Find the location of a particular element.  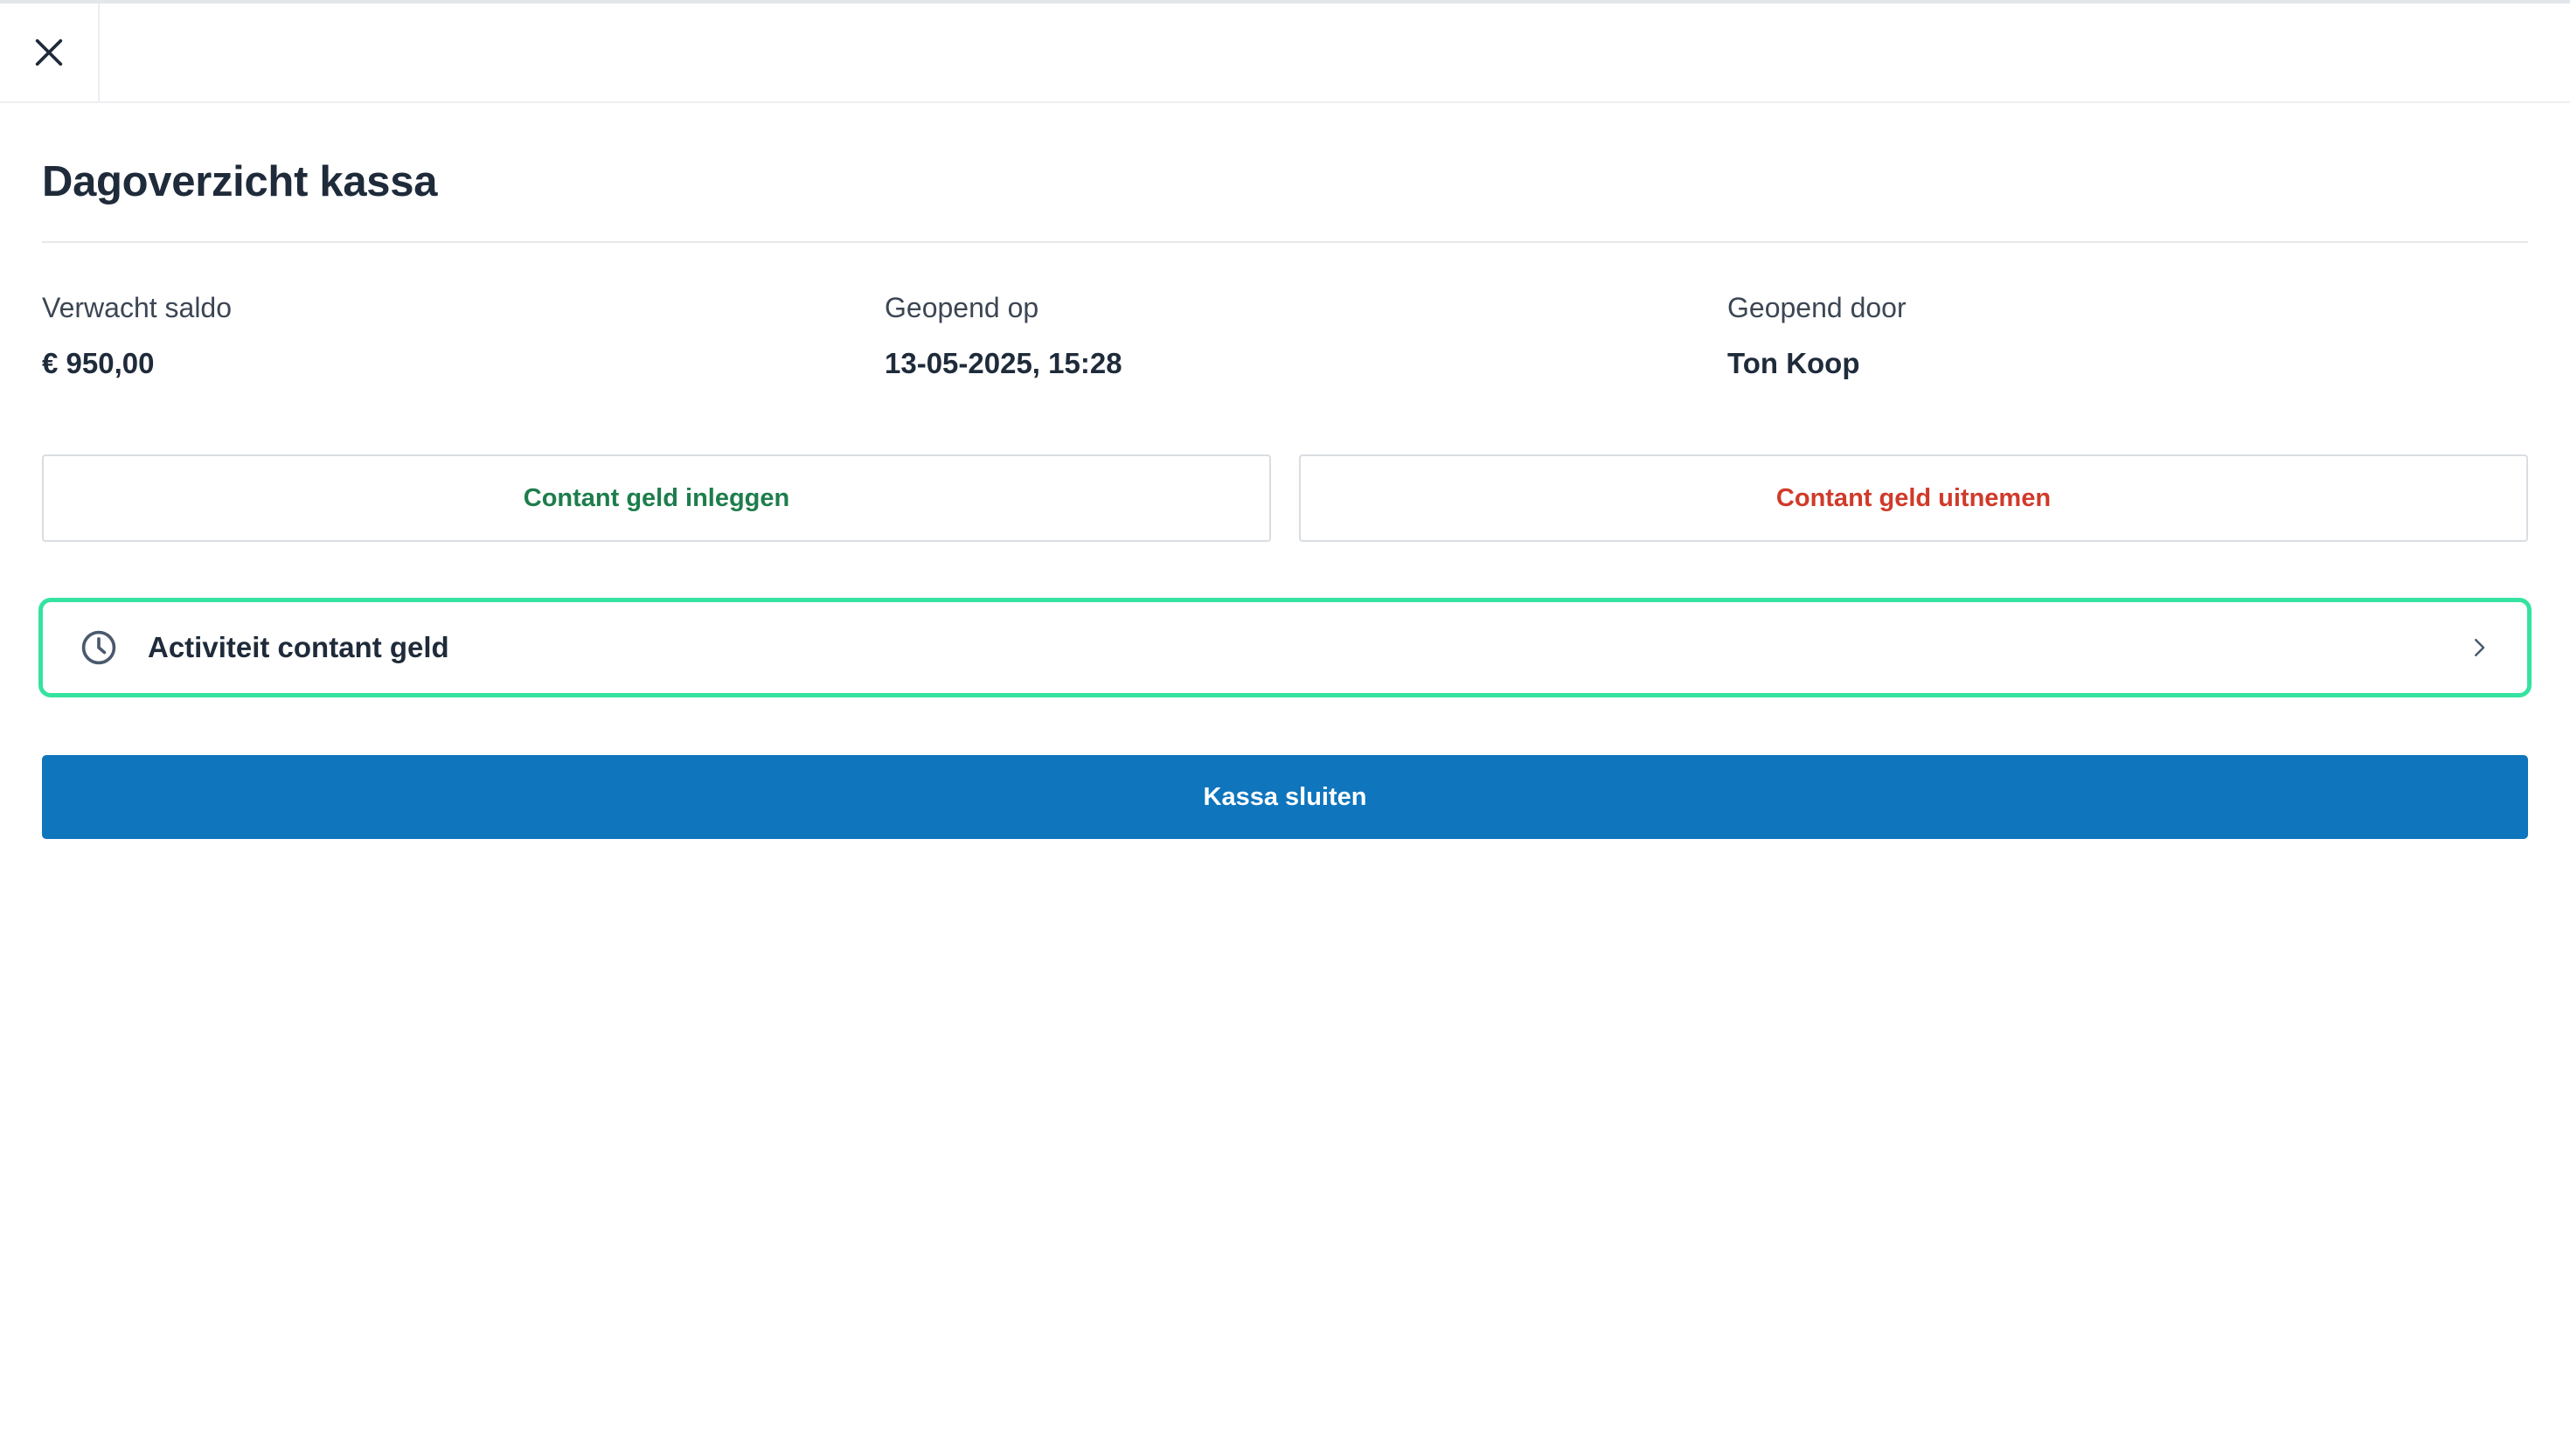

cash-activity-label: Activiteit contant geld is located at coordinates (298, 647).